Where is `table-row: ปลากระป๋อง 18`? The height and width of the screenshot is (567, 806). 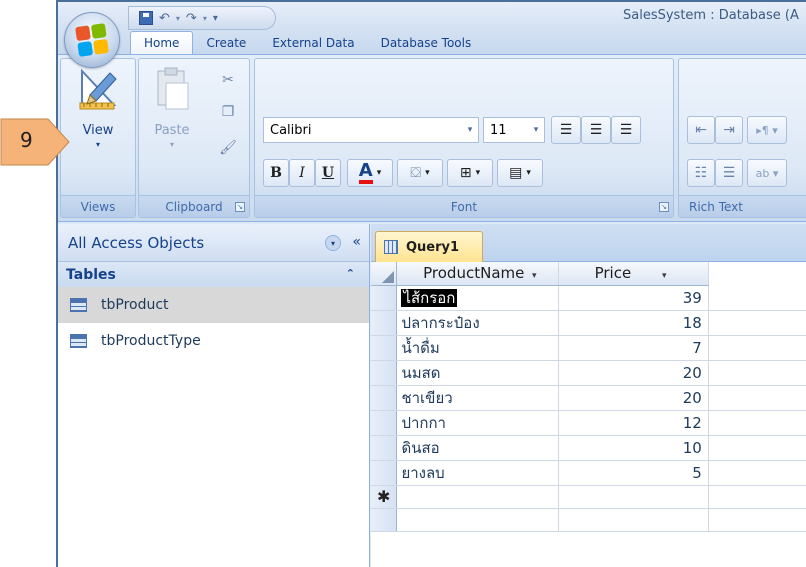 table-row: ปลากระป๋อง 18 is located at coordinates (588, 323).